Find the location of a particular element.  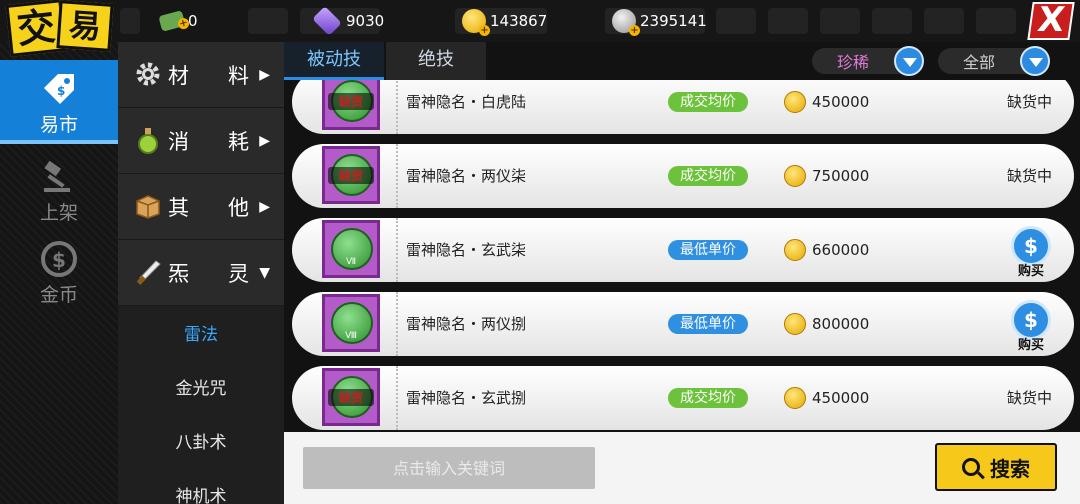

search-bar: 搜索 is located at coordinates (682, 468).